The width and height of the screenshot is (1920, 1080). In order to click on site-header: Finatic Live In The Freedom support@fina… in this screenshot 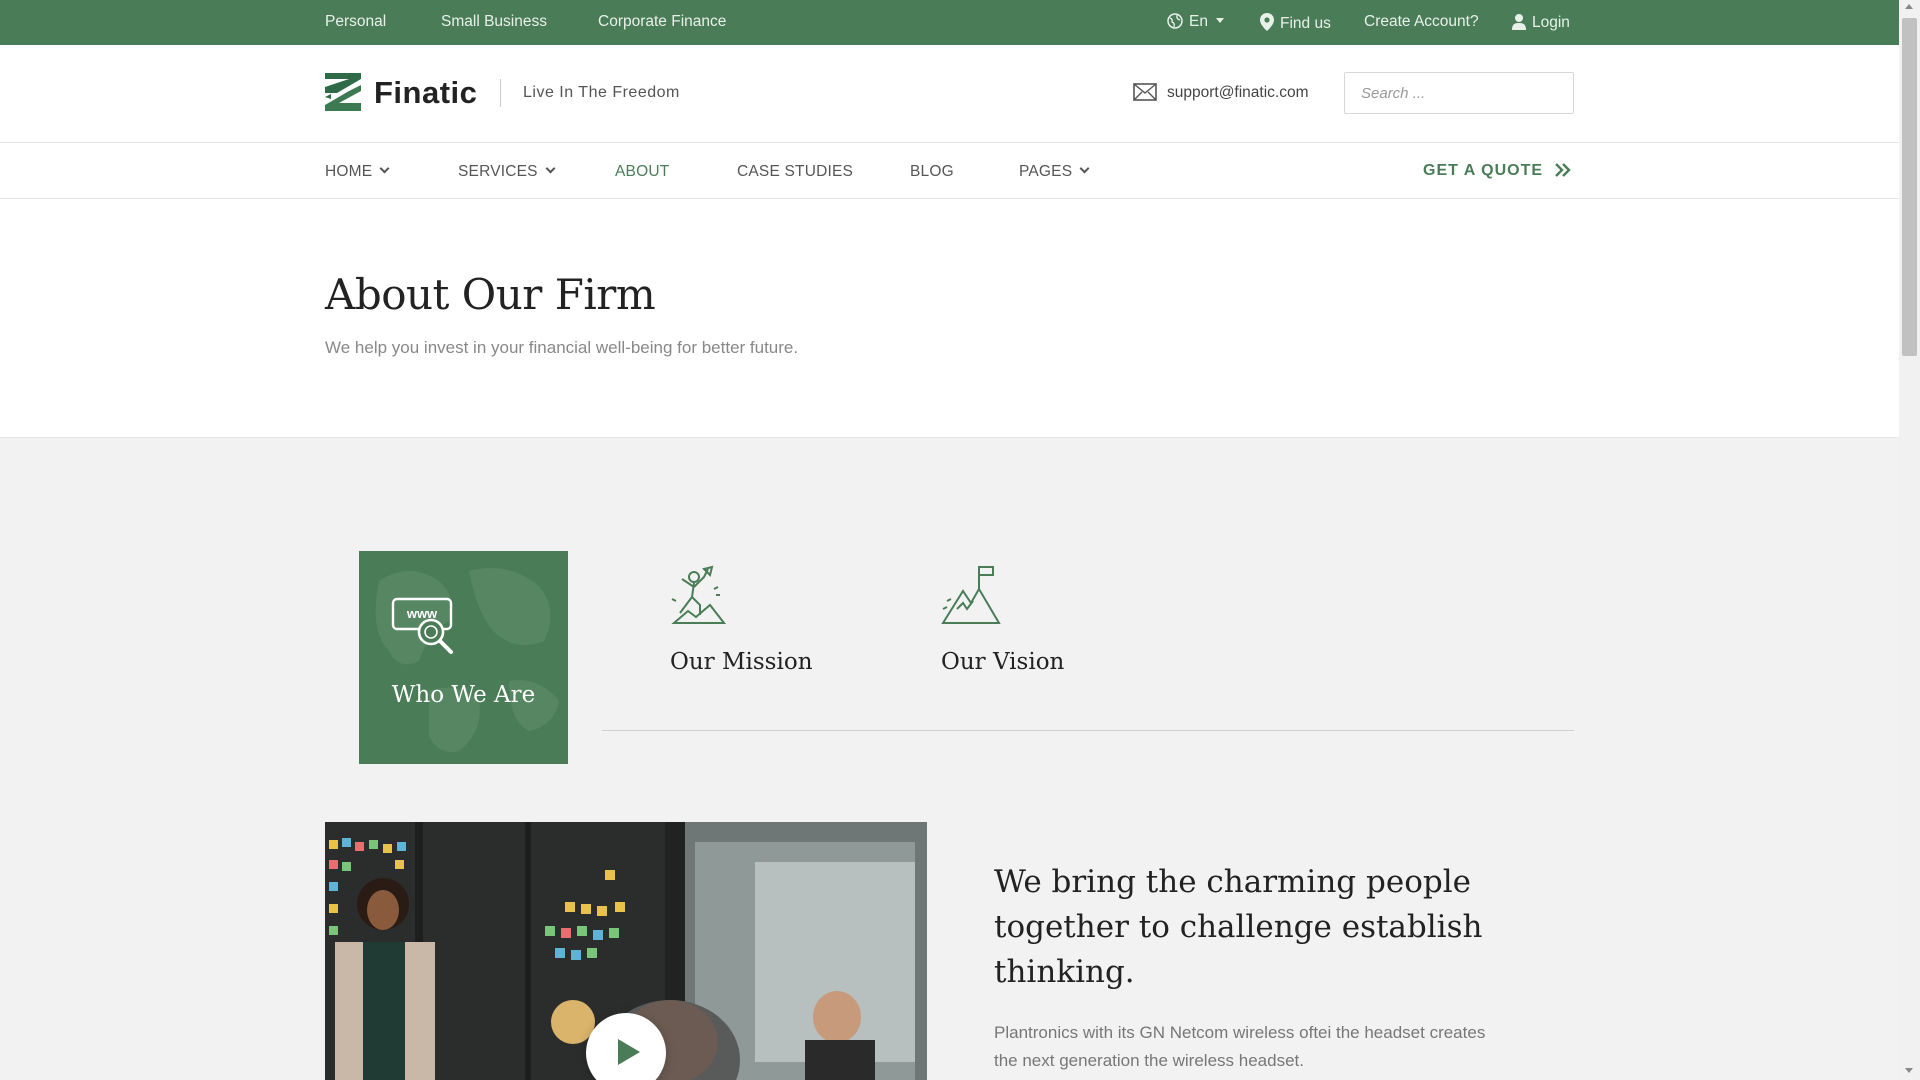, I will do `click(949, 94)`.